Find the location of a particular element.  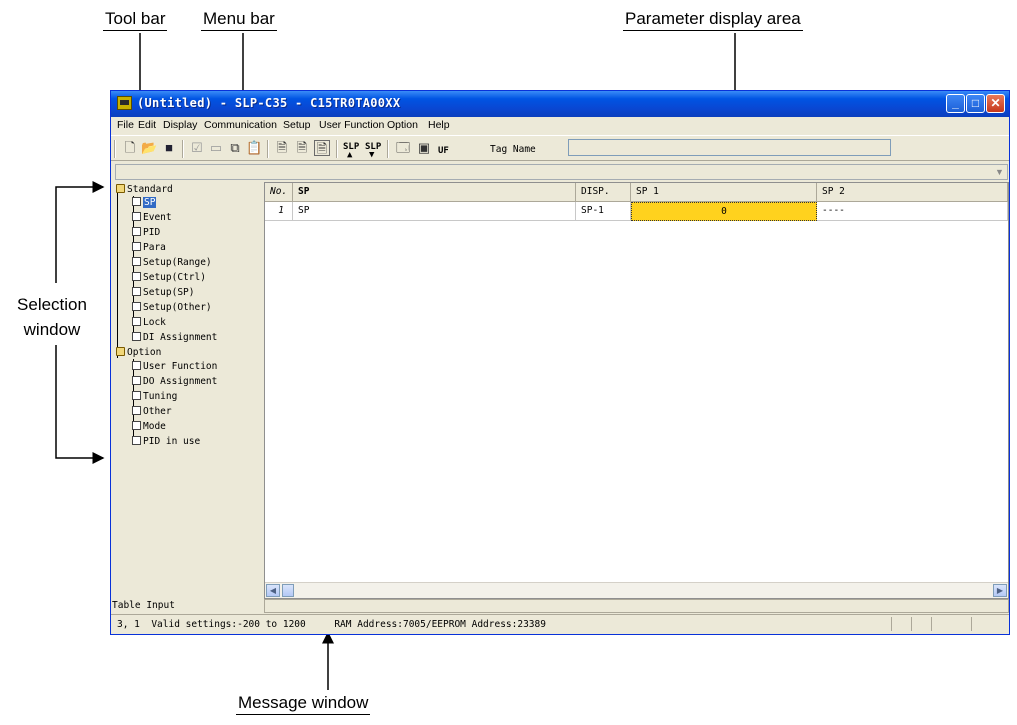

table-cell-sp2: ---- is located at coordinates (912, 211).